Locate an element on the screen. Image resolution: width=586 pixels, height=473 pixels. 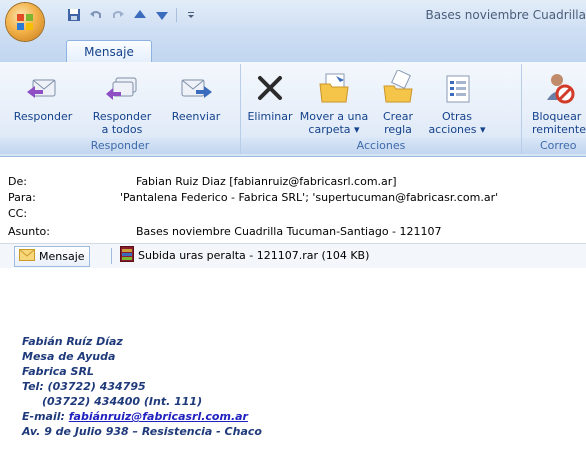
signature-name: Fabián Ruíz Díaz is located at coordinates (72, 341).